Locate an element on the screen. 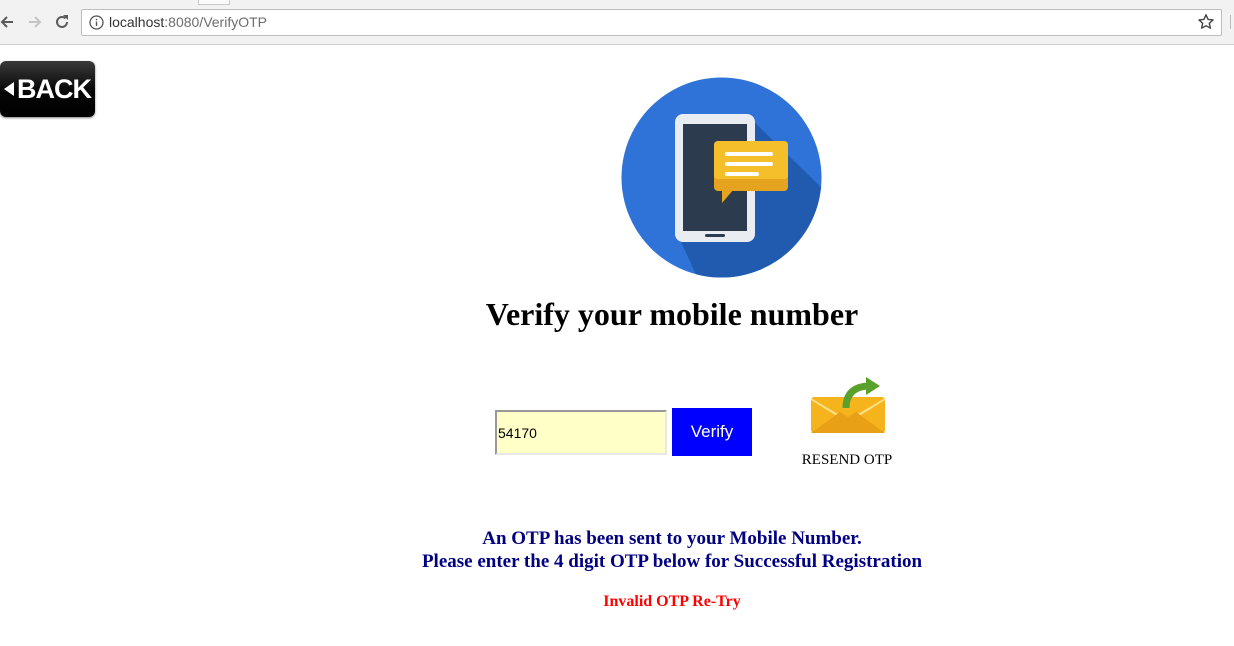 The image size is (1234, 646). back-arrow-icon is located at coordinates (9, 22).